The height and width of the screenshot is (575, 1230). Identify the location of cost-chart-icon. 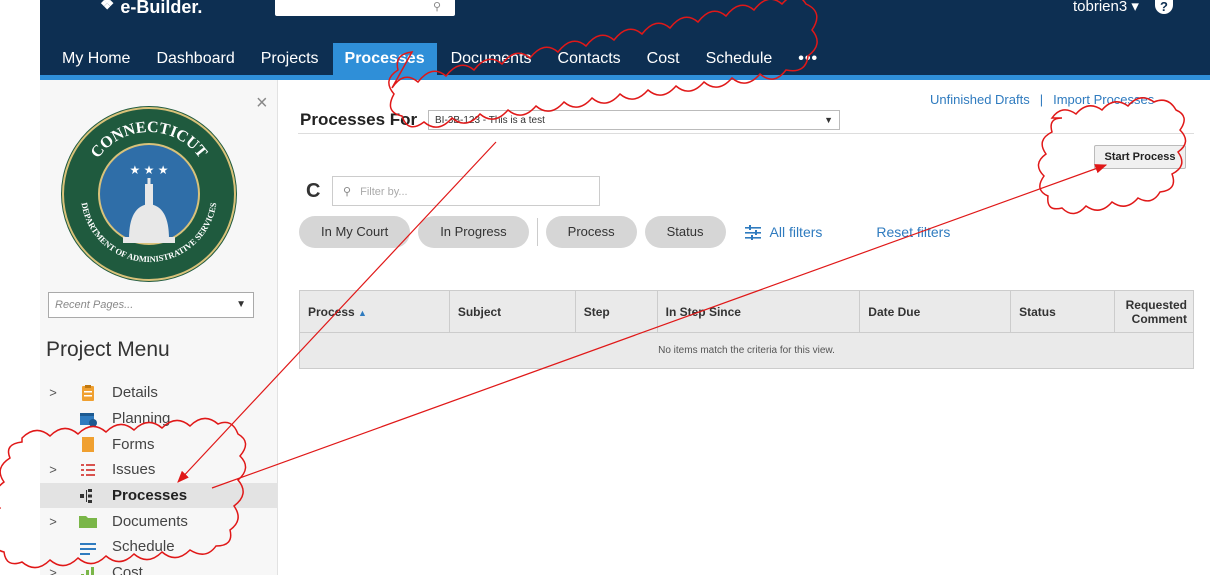
(88, 570).